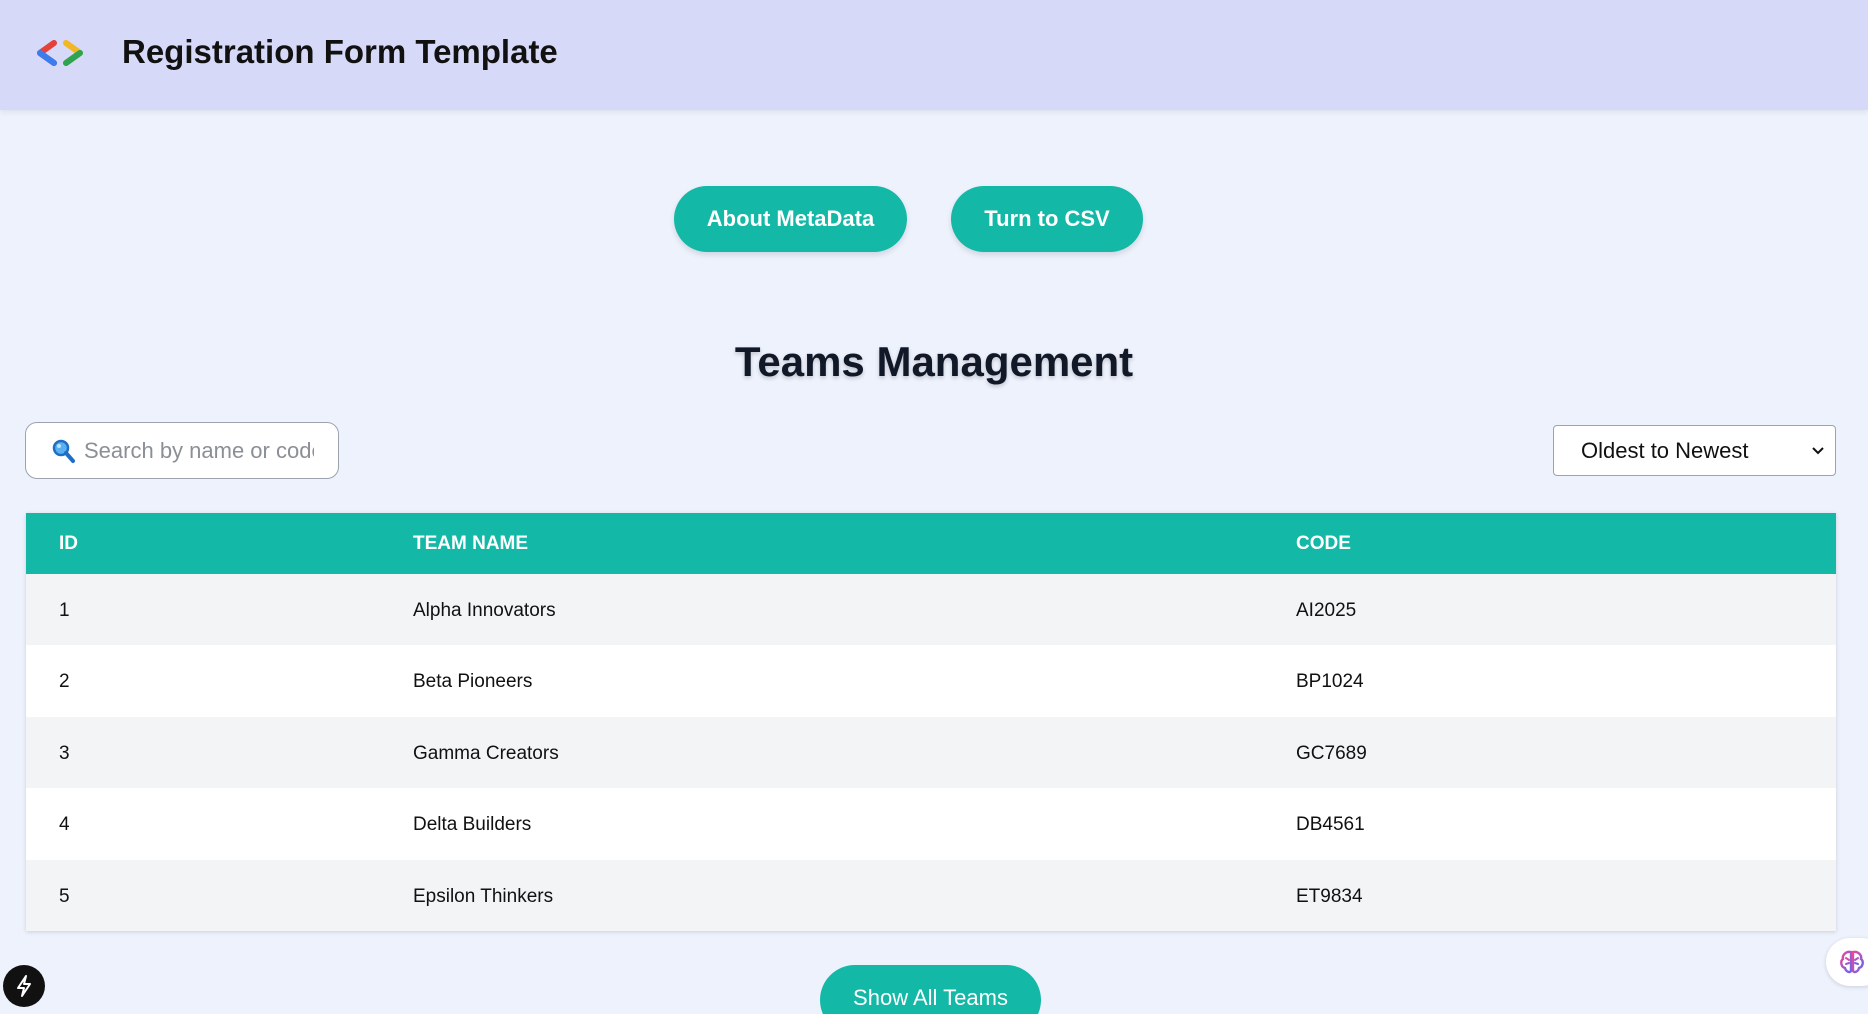 This screenshot has width=1868, height=1014. I want to click on cell-team-name: Delta Builders, so click(472, 825).